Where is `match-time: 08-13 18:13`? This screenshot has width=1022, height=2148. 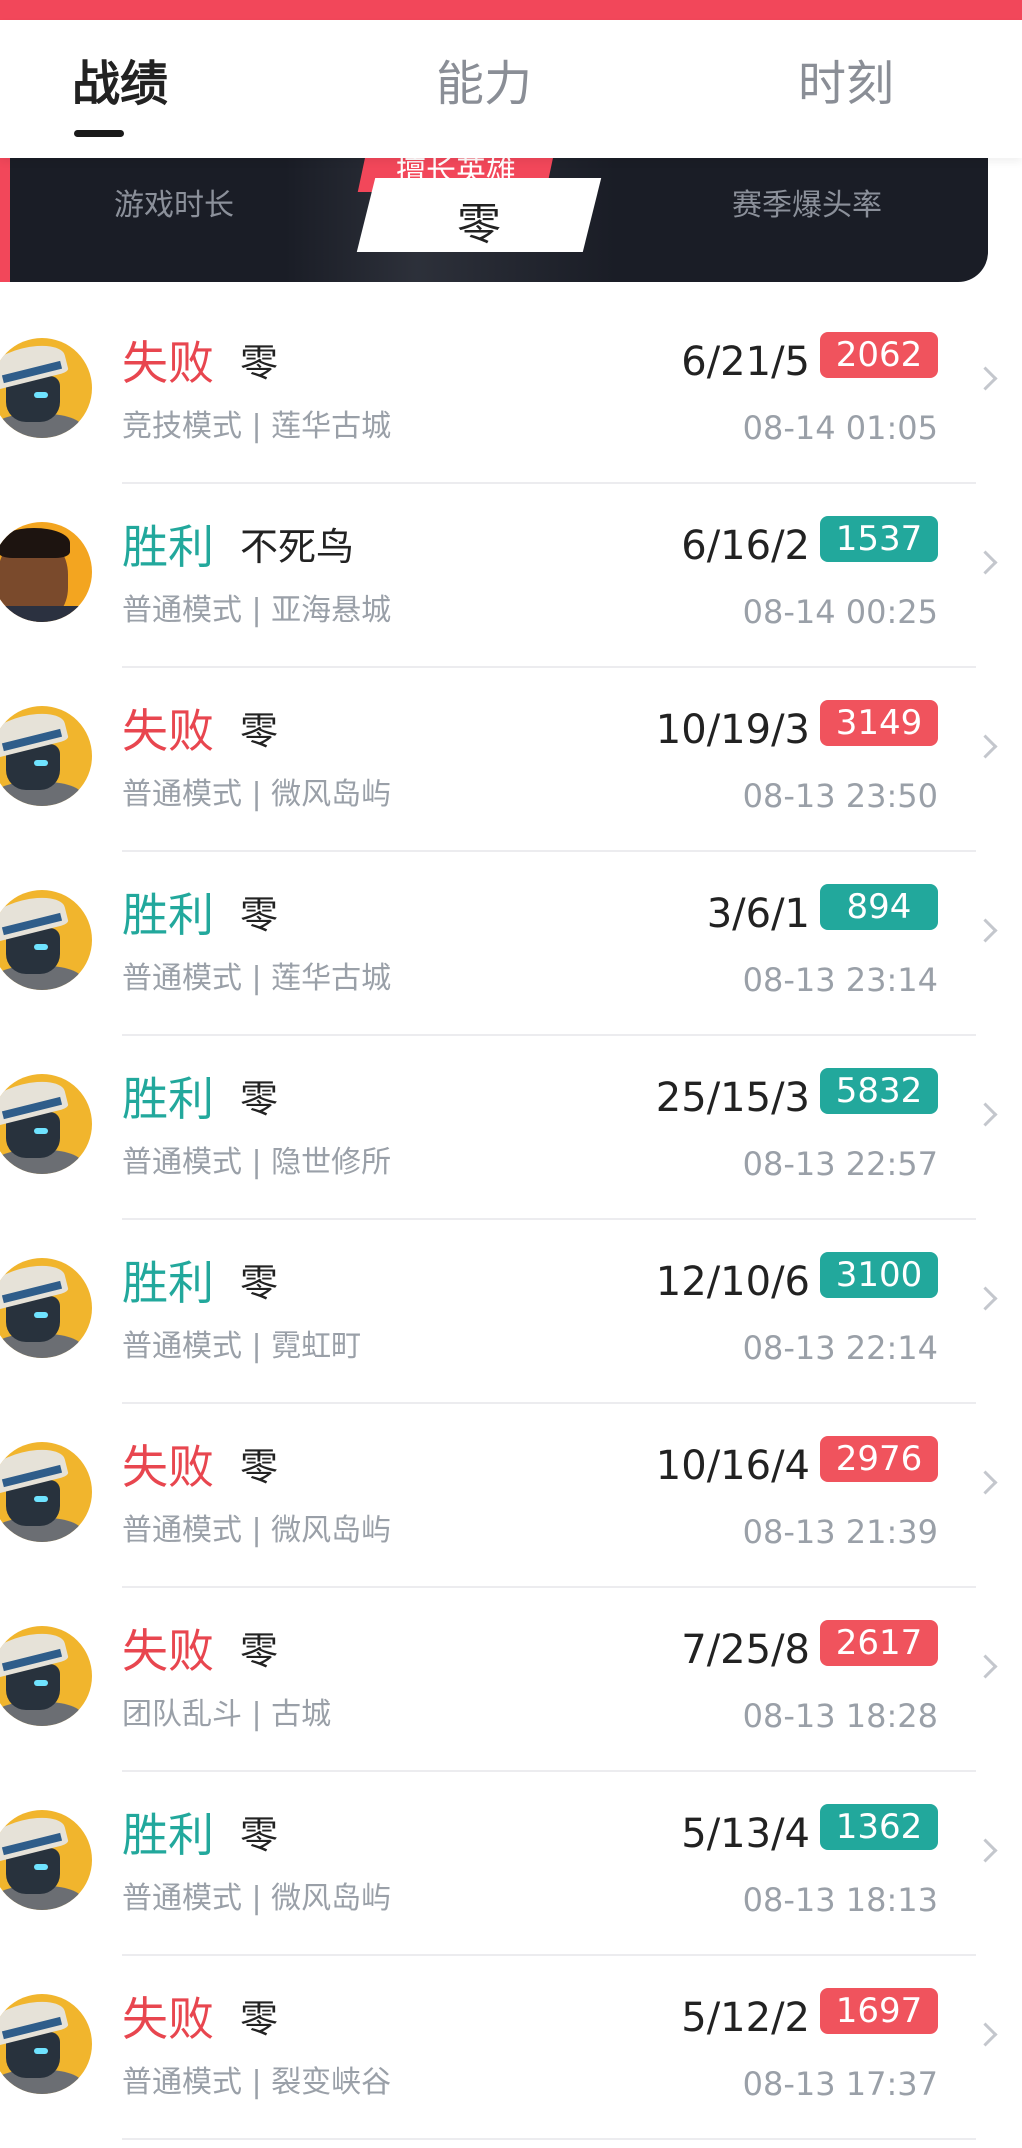 match-time: 08-13 18:13 is located at coordinates (840, 1900).